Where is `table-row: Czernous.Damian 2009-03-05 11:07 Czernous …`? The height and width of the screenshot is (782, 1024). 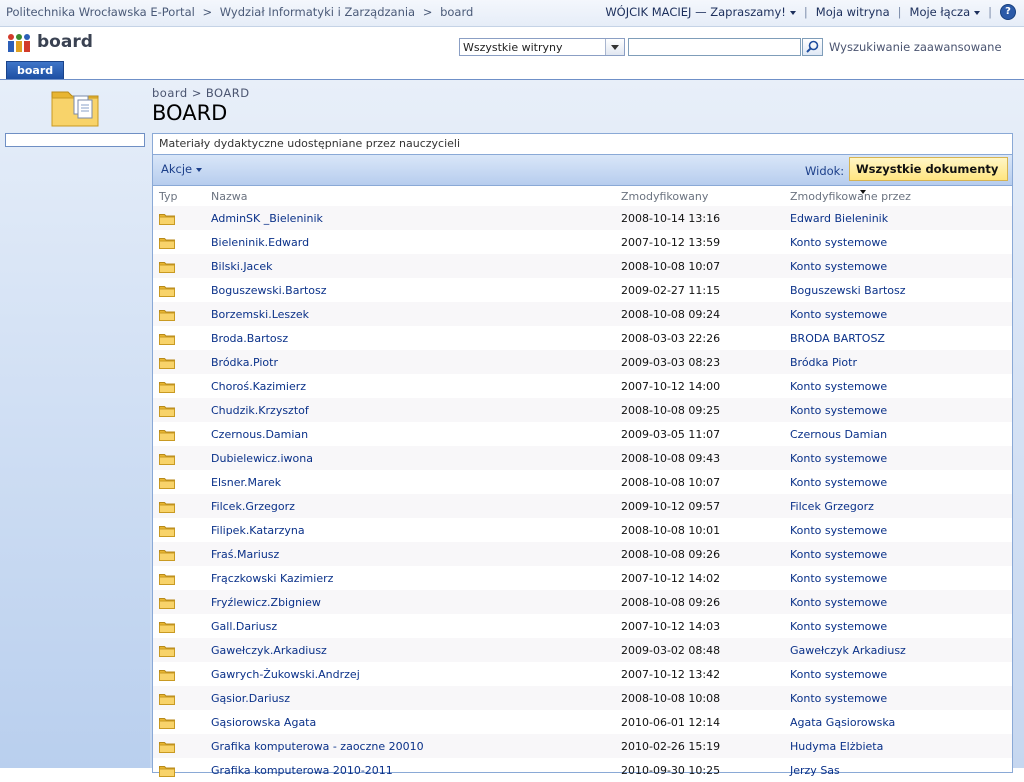 table-row: Czernous.Damian 2009-03-05 11:07 Czernous … is located at coordinates (582, 434).